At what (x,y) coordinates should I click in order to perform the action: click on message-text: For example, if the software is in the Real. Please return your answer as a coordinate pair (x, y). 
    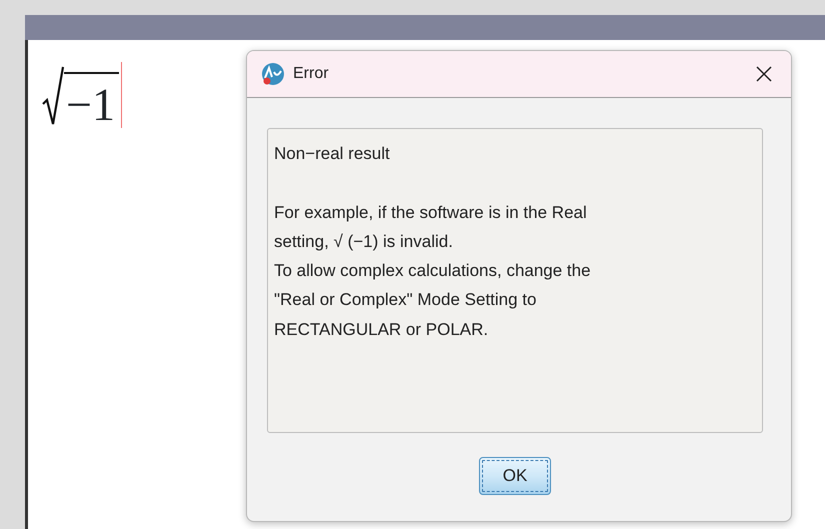
    Looking at the image, I should click on (431, 213).